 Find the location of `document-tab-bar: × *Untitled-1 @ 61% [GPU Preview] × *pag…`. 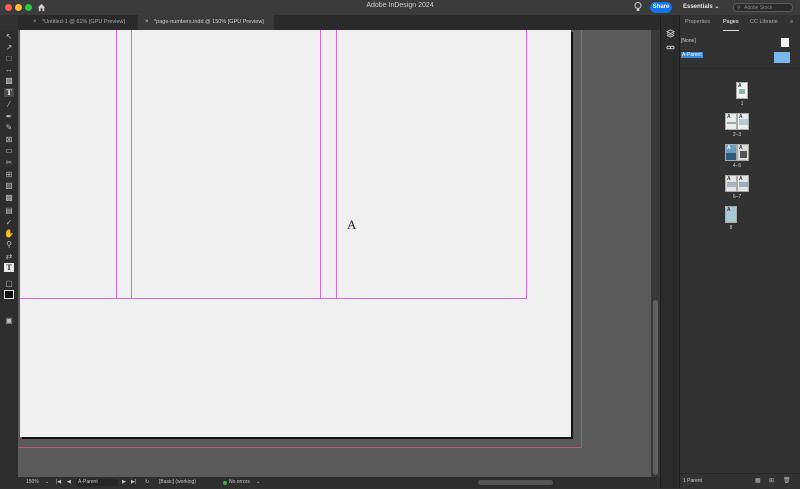

document-tab-bar: × *Untitled-1 @ 61% [GPU Preview] × *pag… is located at coordinates (339, 22).